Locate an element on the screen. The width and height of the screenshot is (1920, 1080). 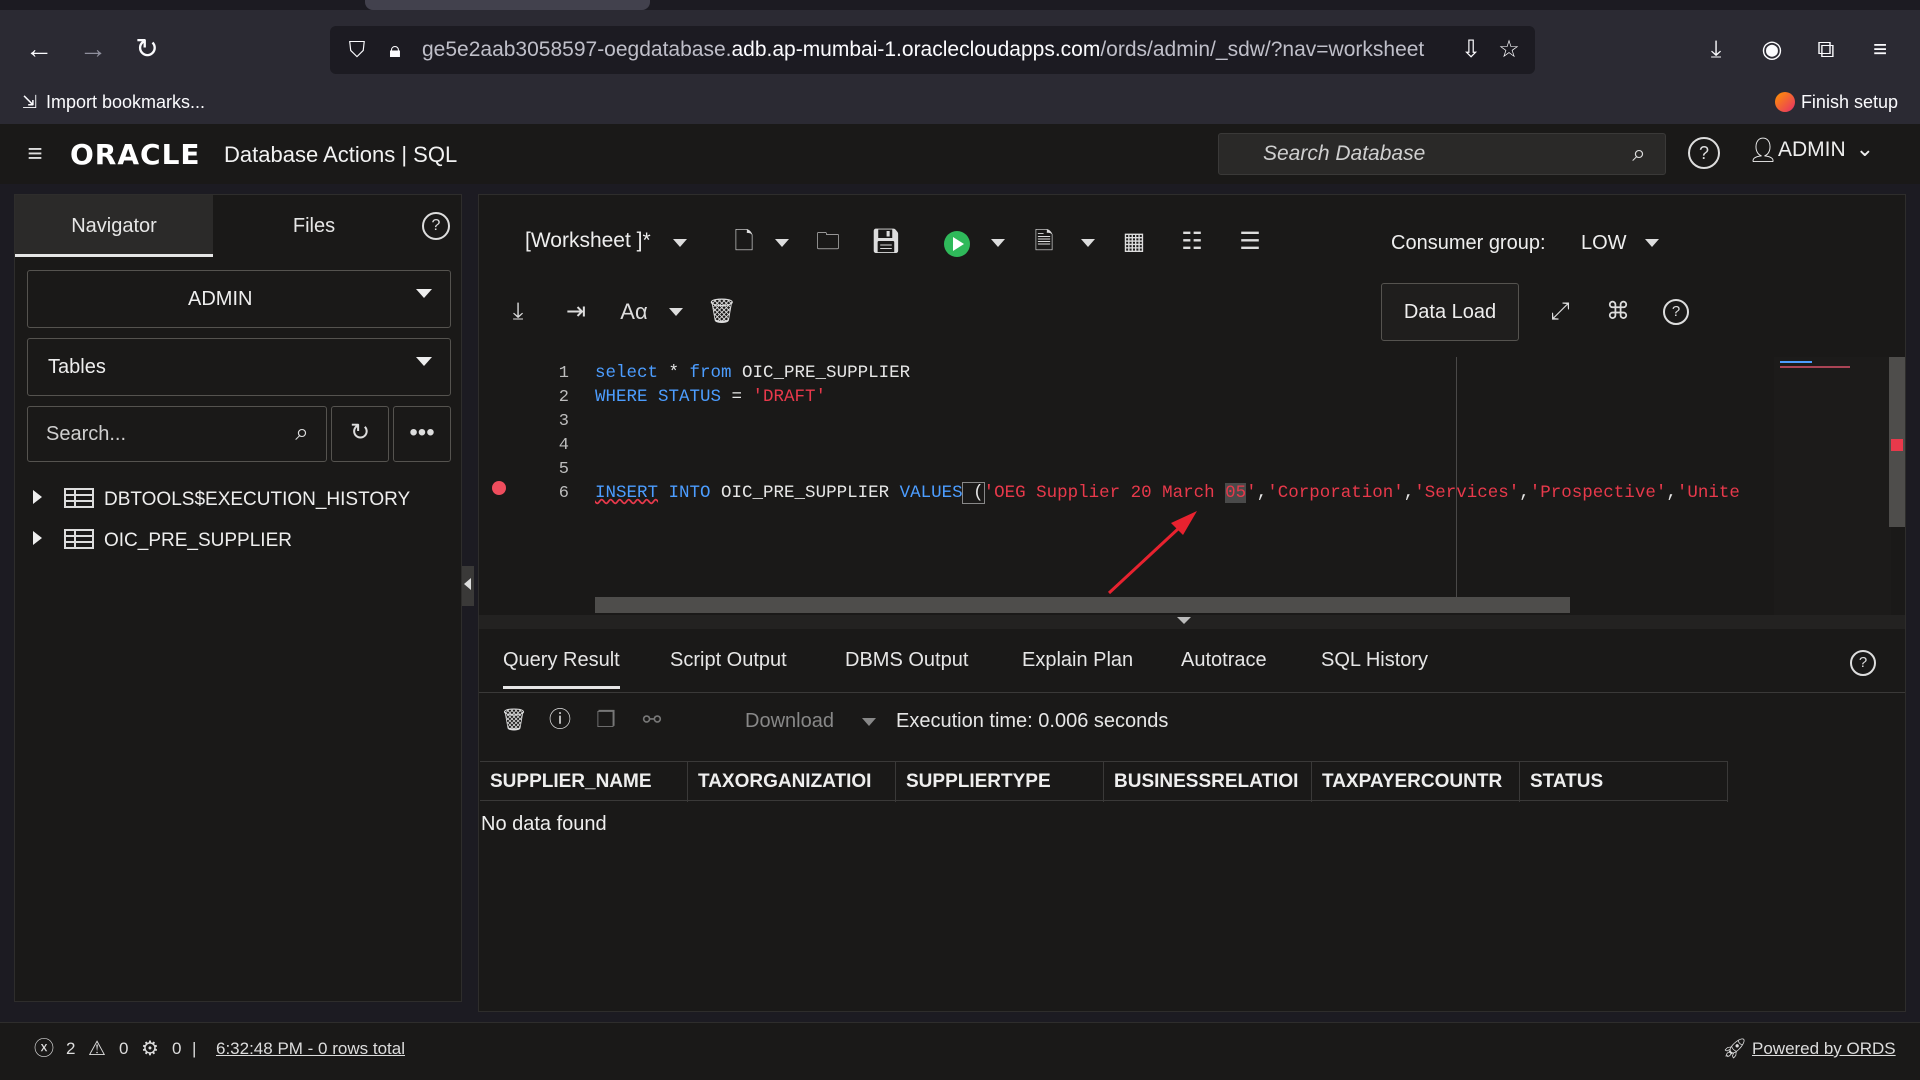
editor-horizontal-scrollbar is located at coordinates (1082, 605).